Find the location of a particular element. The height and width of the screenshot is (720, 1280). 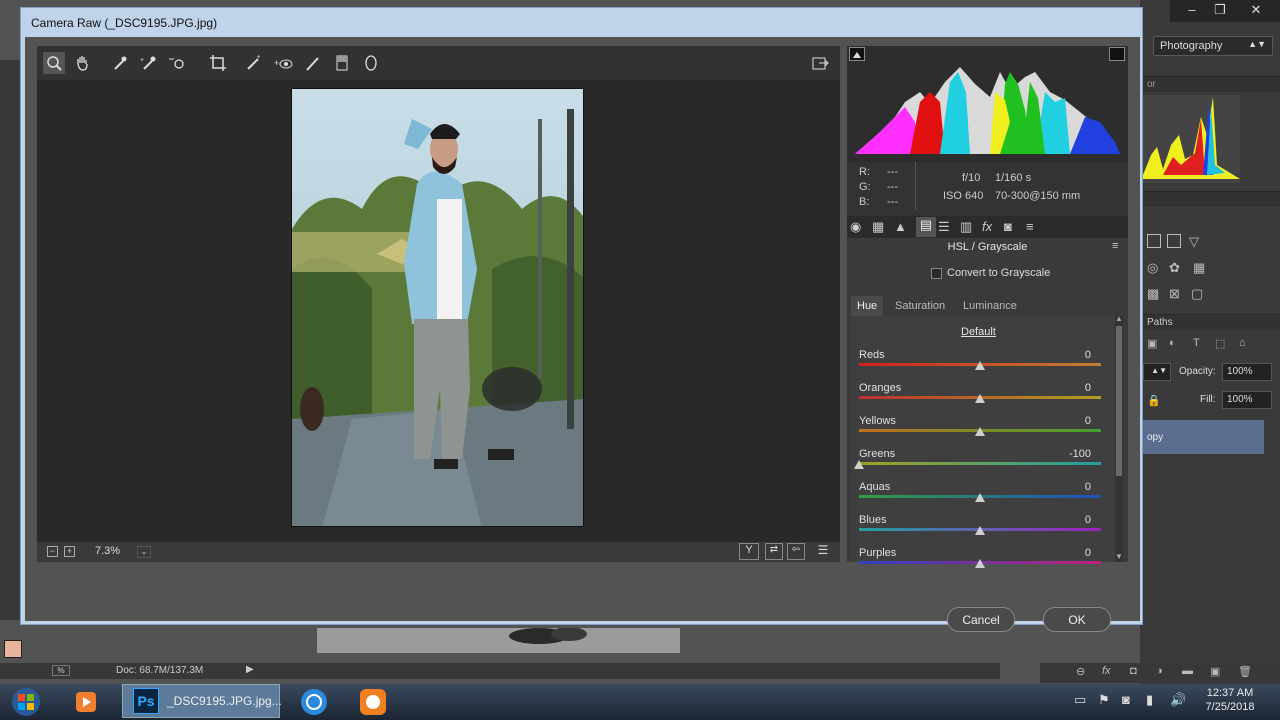

circle-icon: ◐ is located at coordinates (1172, 343).